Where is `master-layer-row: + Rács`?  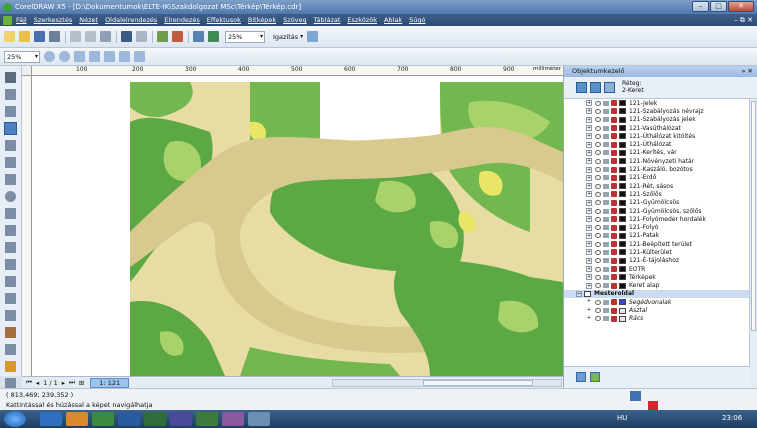
master-layer-row: + Rács is located at coordinates (657, 319).